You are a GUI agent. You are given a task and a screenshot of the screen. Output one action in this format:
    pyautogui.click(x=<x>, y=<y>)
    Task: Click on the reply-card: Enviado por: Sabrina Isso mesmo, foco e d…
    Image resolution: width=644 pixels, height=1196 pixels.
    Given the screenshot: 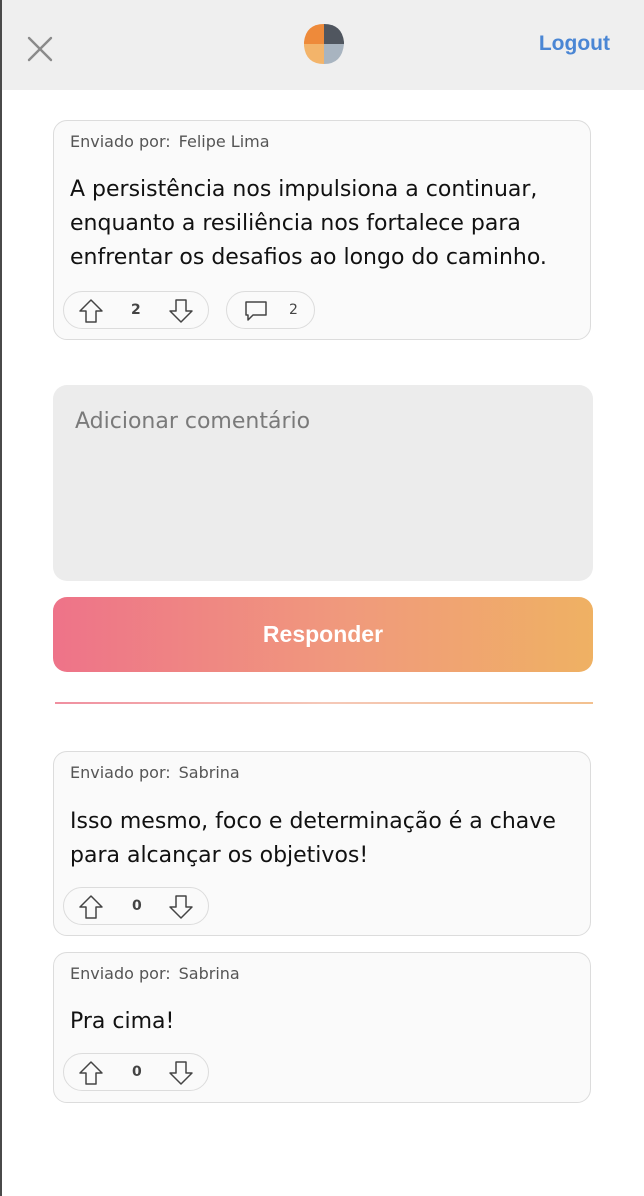 What is the action you would take?
    pyautogui.click(x=322, y=843)
    